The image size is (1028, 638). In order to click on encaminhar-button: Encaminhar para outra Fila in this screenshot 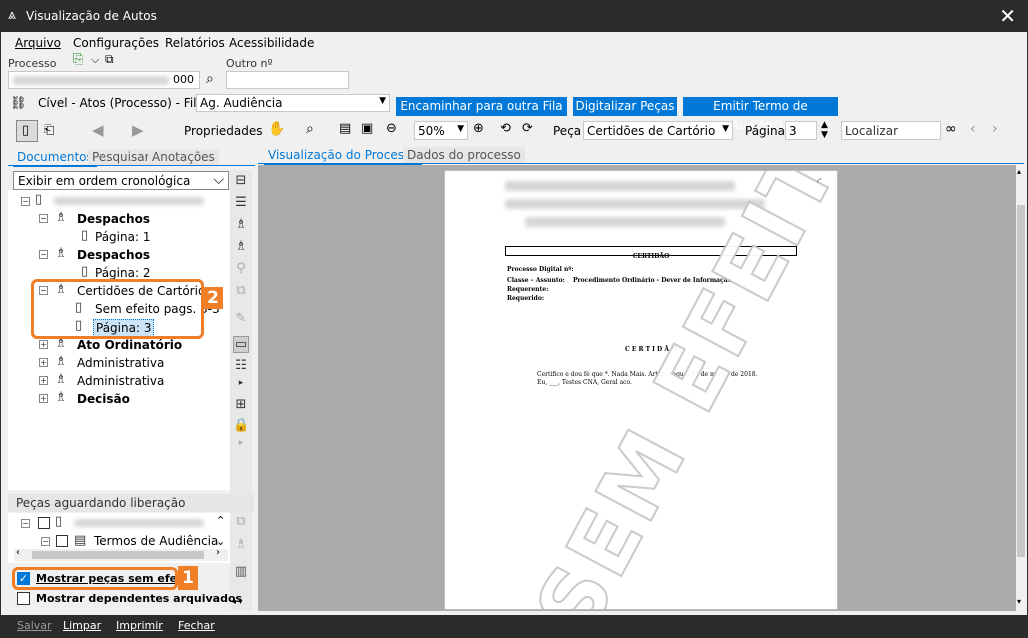, I will do `click(481, 106)`.